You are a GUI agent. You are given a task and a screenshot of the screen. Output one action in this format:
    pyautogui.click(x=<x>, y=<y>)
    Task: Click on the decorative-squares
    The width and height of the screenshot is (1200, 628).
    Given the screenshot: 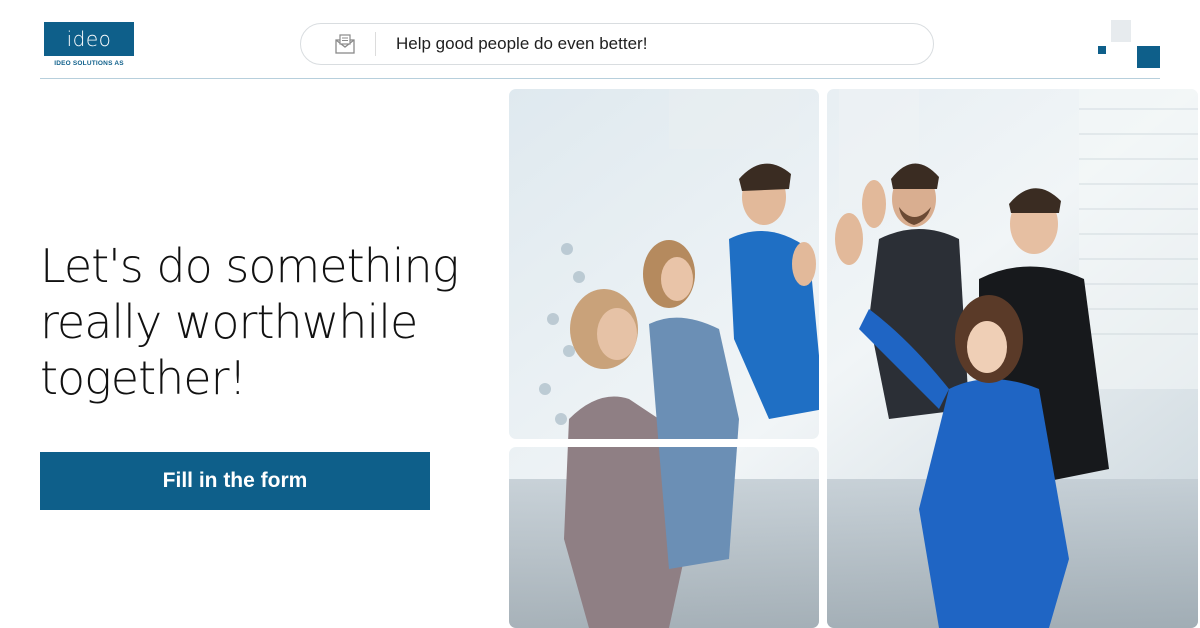 What is the action you would take?
    pyautogui.click(x=1129, y=44)
    